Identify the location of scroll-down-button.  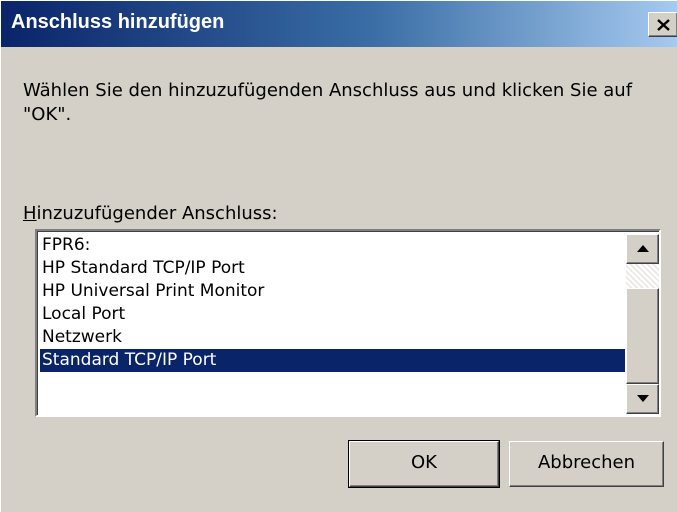
(642, 399).